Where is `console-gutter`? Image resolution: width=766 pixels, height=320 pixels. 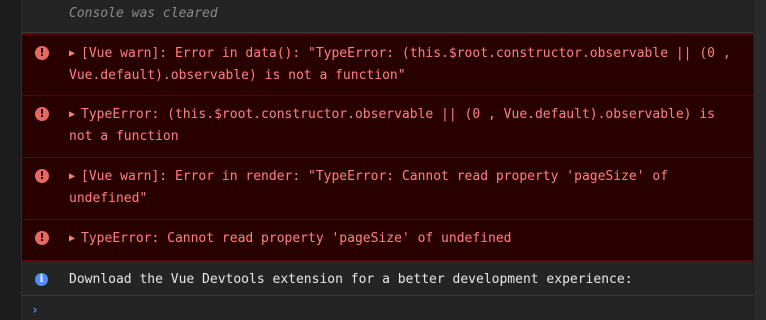
console-gutter is located at coordinates (11, 160).